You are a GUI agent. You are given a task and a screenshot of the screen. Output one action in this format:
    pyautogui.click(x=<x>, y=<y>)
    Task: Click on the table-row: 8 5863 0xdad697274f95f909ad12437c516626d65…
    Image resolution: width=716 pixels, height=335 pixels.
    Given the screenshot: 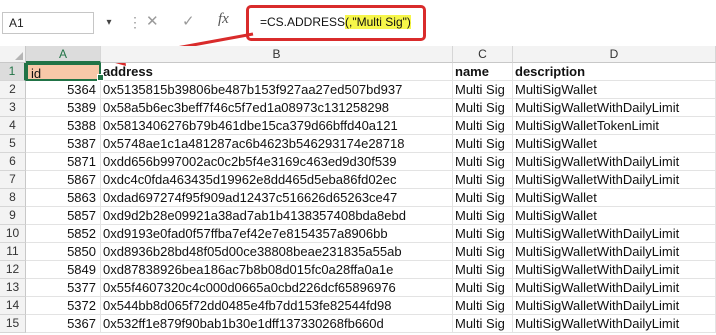 What is the action you would take?
    pyautogui.click(x=358, y=198)
    